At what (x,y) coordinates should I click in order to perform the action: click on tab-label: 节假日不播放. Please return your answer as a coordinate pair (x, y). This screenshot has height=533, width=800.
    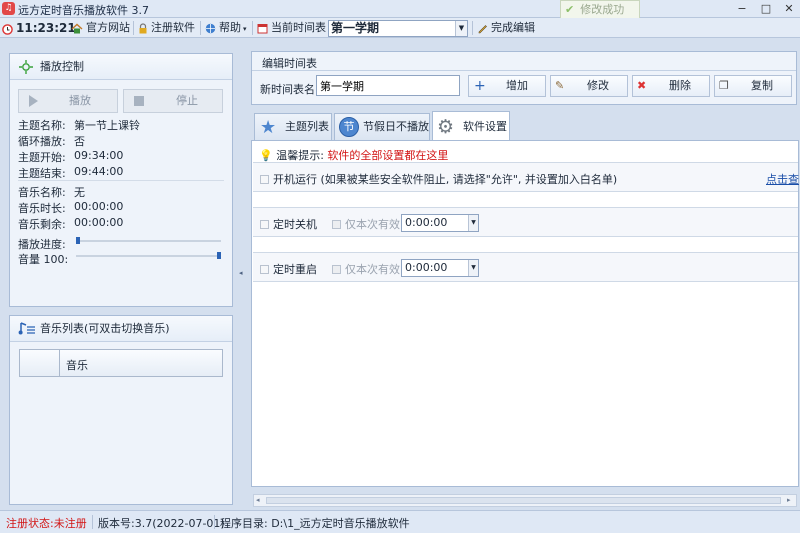
    Looking at the image, I should click on (396, 126).